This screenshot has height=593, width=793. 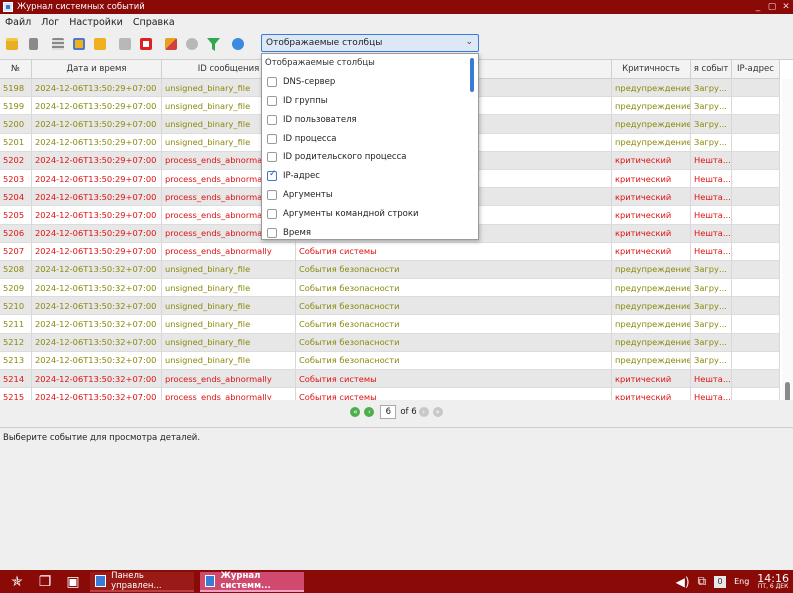 I want to click on header-number: №, so click(x=16, y=69).